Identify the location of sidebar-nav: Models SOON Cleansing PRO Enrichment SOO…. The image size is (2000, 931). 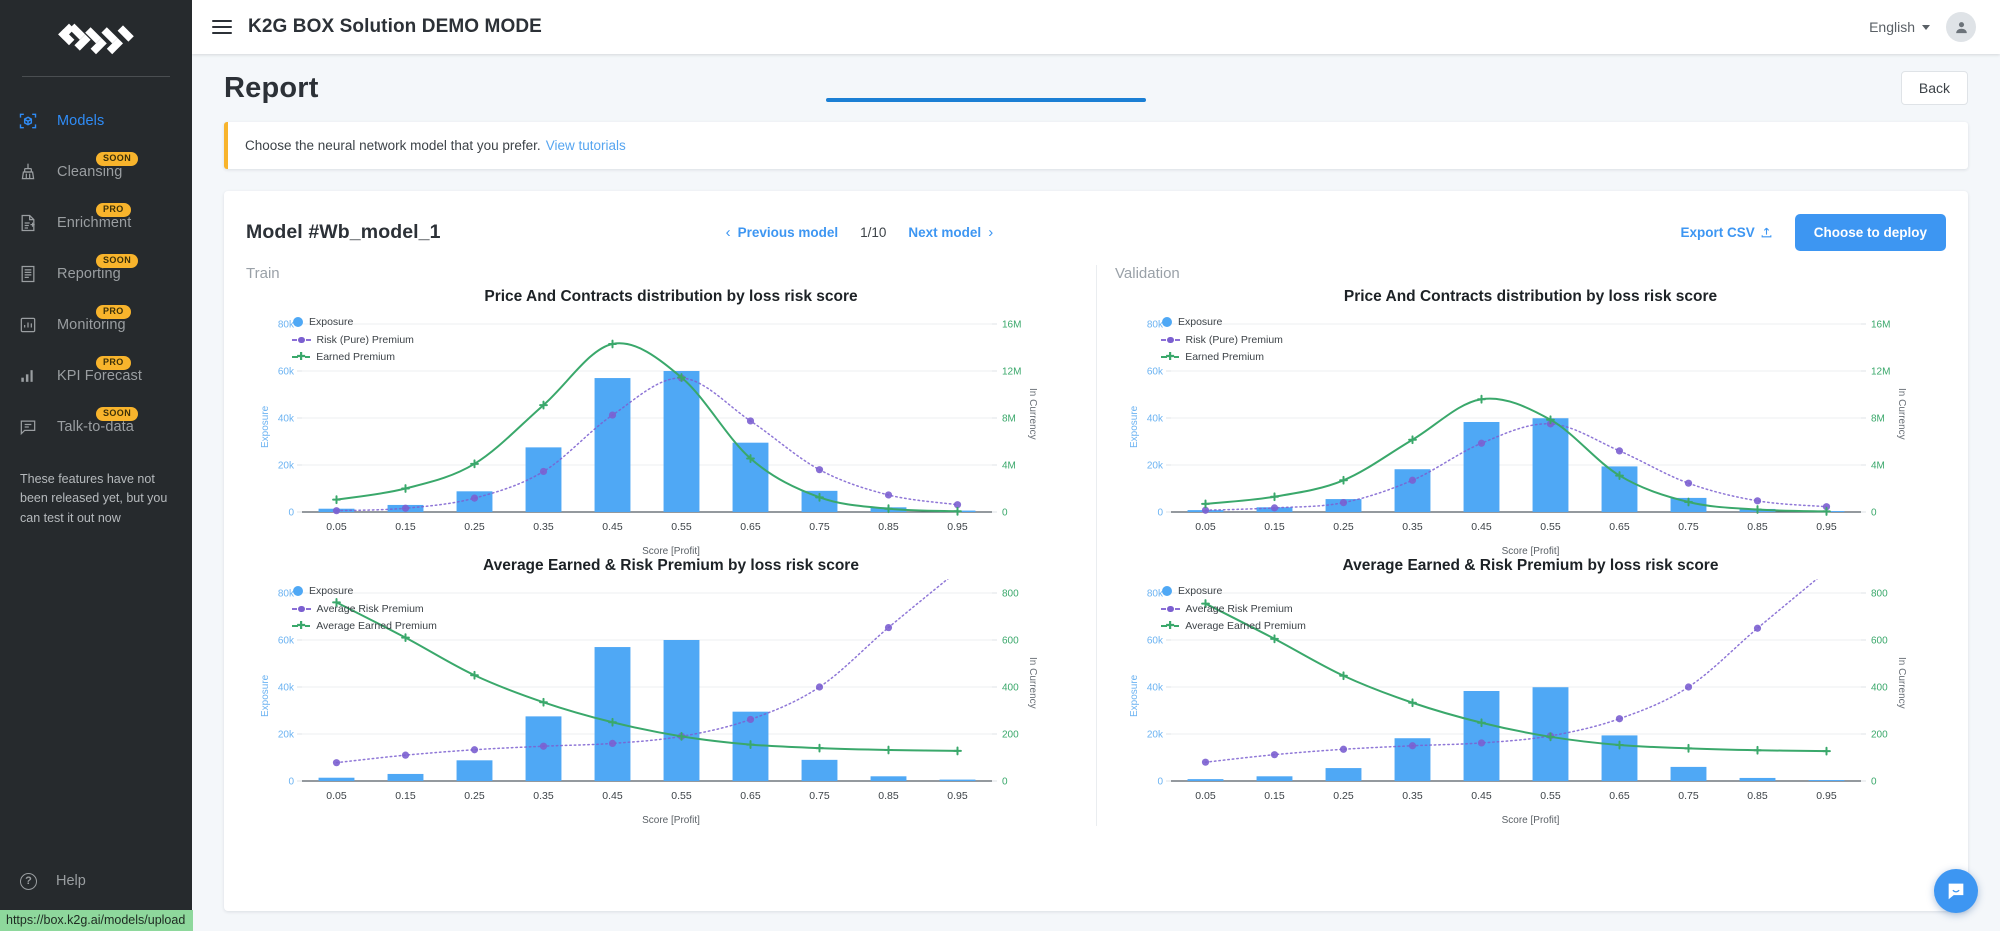
(96, 271).